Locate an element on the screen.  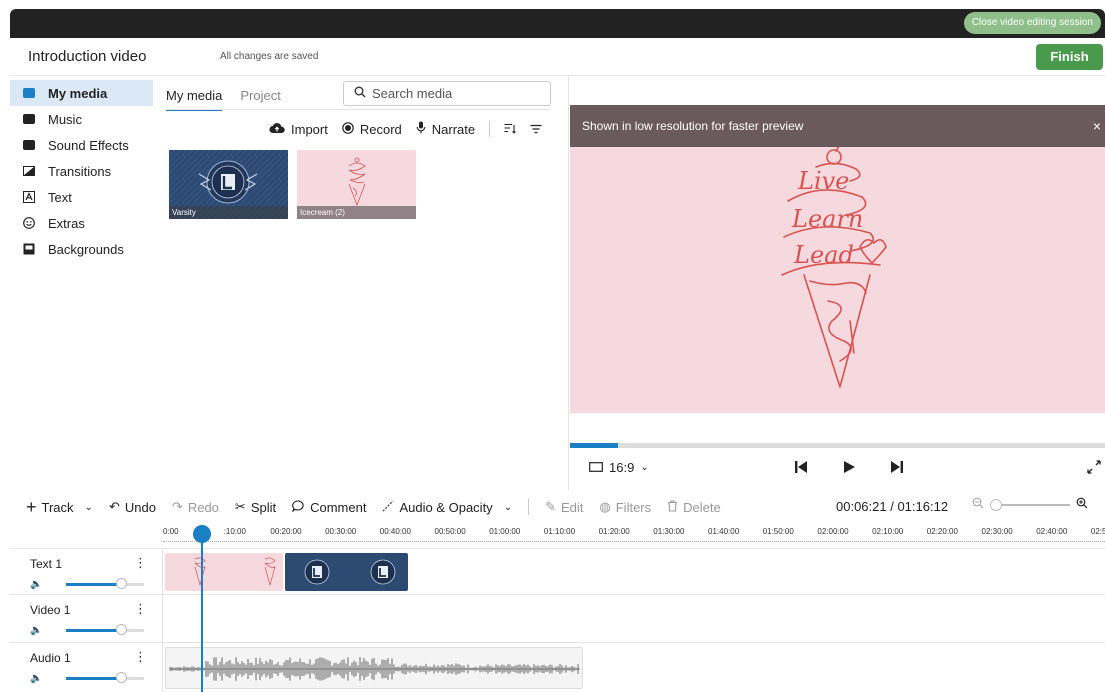
ruler-tick-label: 00:50:00 is located at coordinates (450, 531).